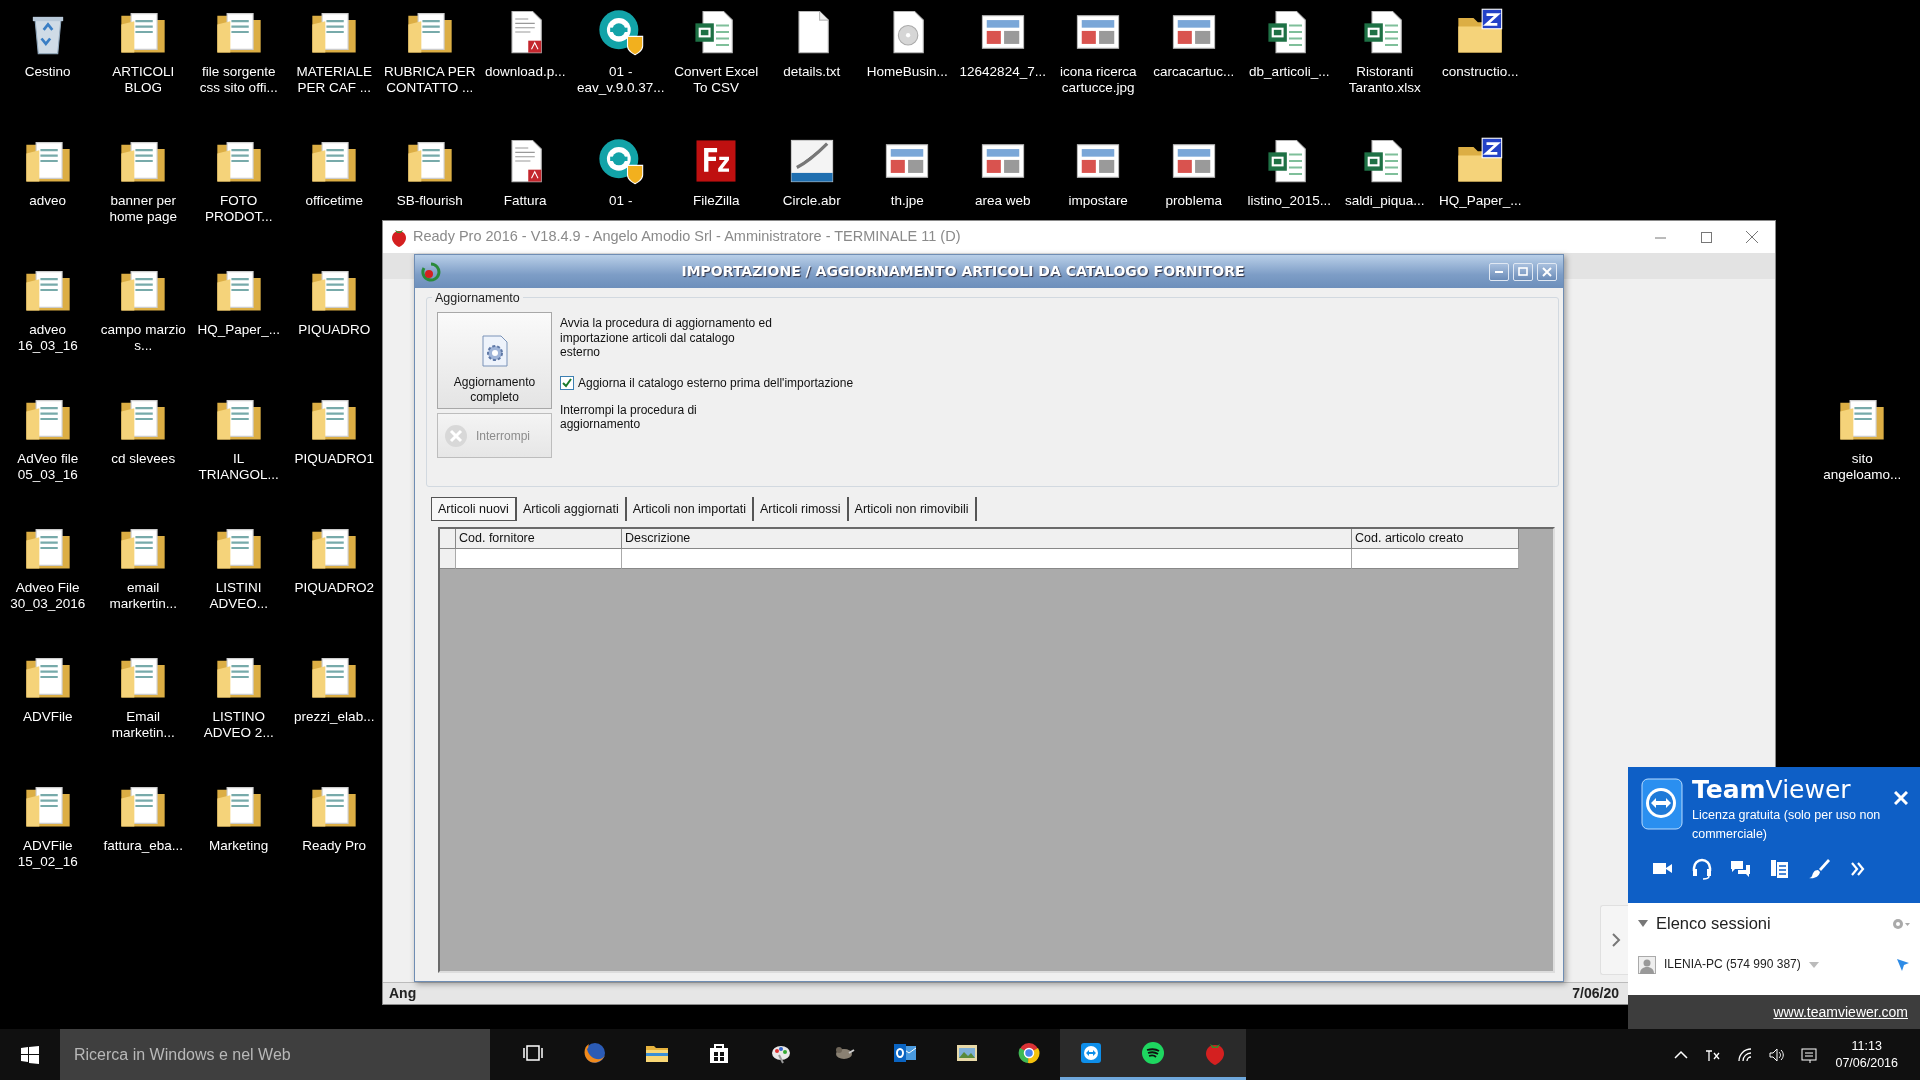  What do you see at coordinates (334, 301) in the screenshot?
I see `desktop-shortcut: PIQUADRO` at bounding box center [334, 301].